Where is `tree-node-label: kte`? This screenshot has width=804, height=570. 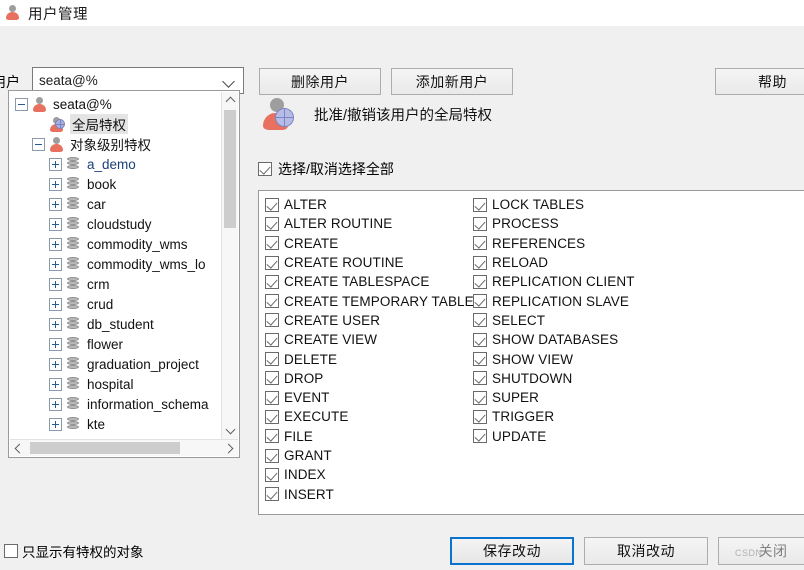 tree-node-label: kte is located at coordinates (96, 424).